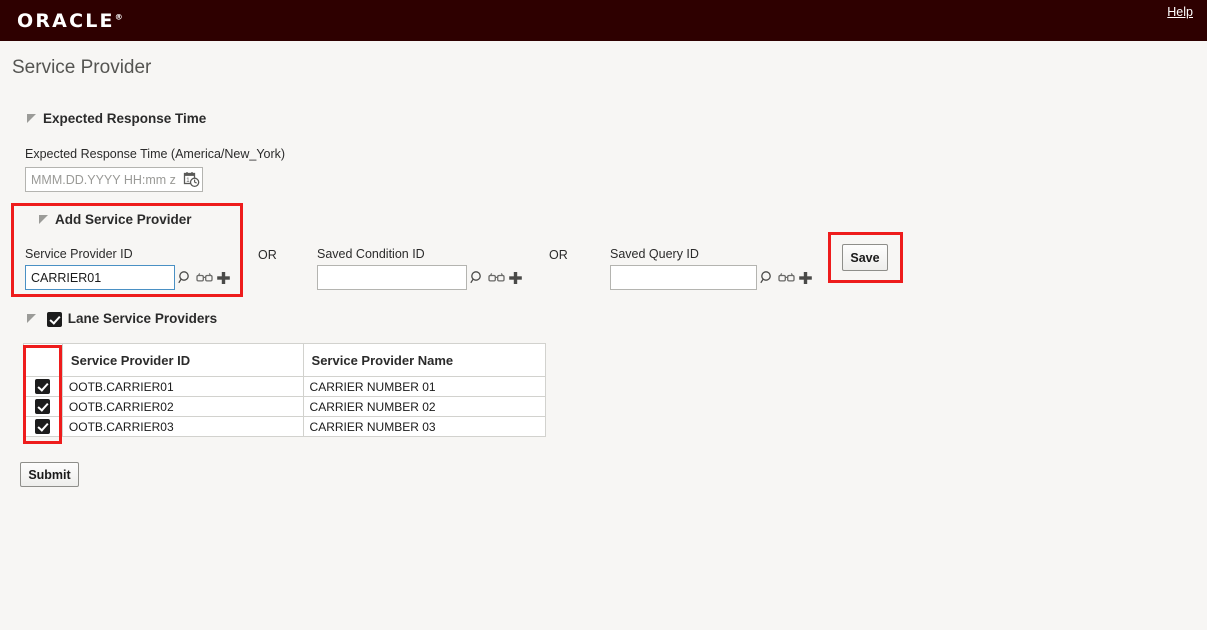 The image size is (1207, 630). What do you see at coordinates (424, 406) in the screenshot?
I see `cell-service-provider-name: CARRIER NUMBER 02` at bounding box center [424, 406].